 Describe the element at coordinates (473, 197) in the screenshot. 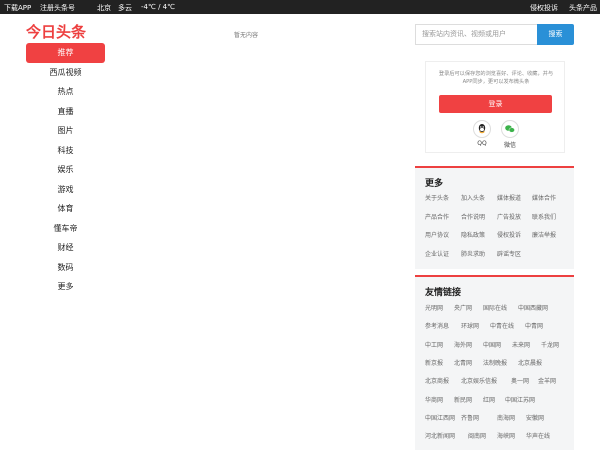

I see `more-link: 加入头条` at that location.